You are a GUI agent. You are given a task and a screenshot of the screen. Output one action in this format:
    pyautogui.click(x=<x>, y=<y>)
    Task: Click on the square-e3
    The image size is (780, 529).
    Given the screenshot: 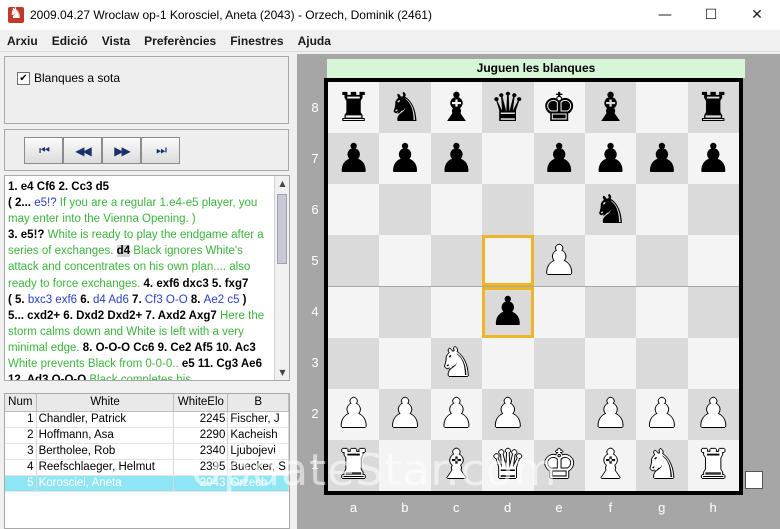 What is the action you would take?
    pyautogui.click(x=559, y=363)
    